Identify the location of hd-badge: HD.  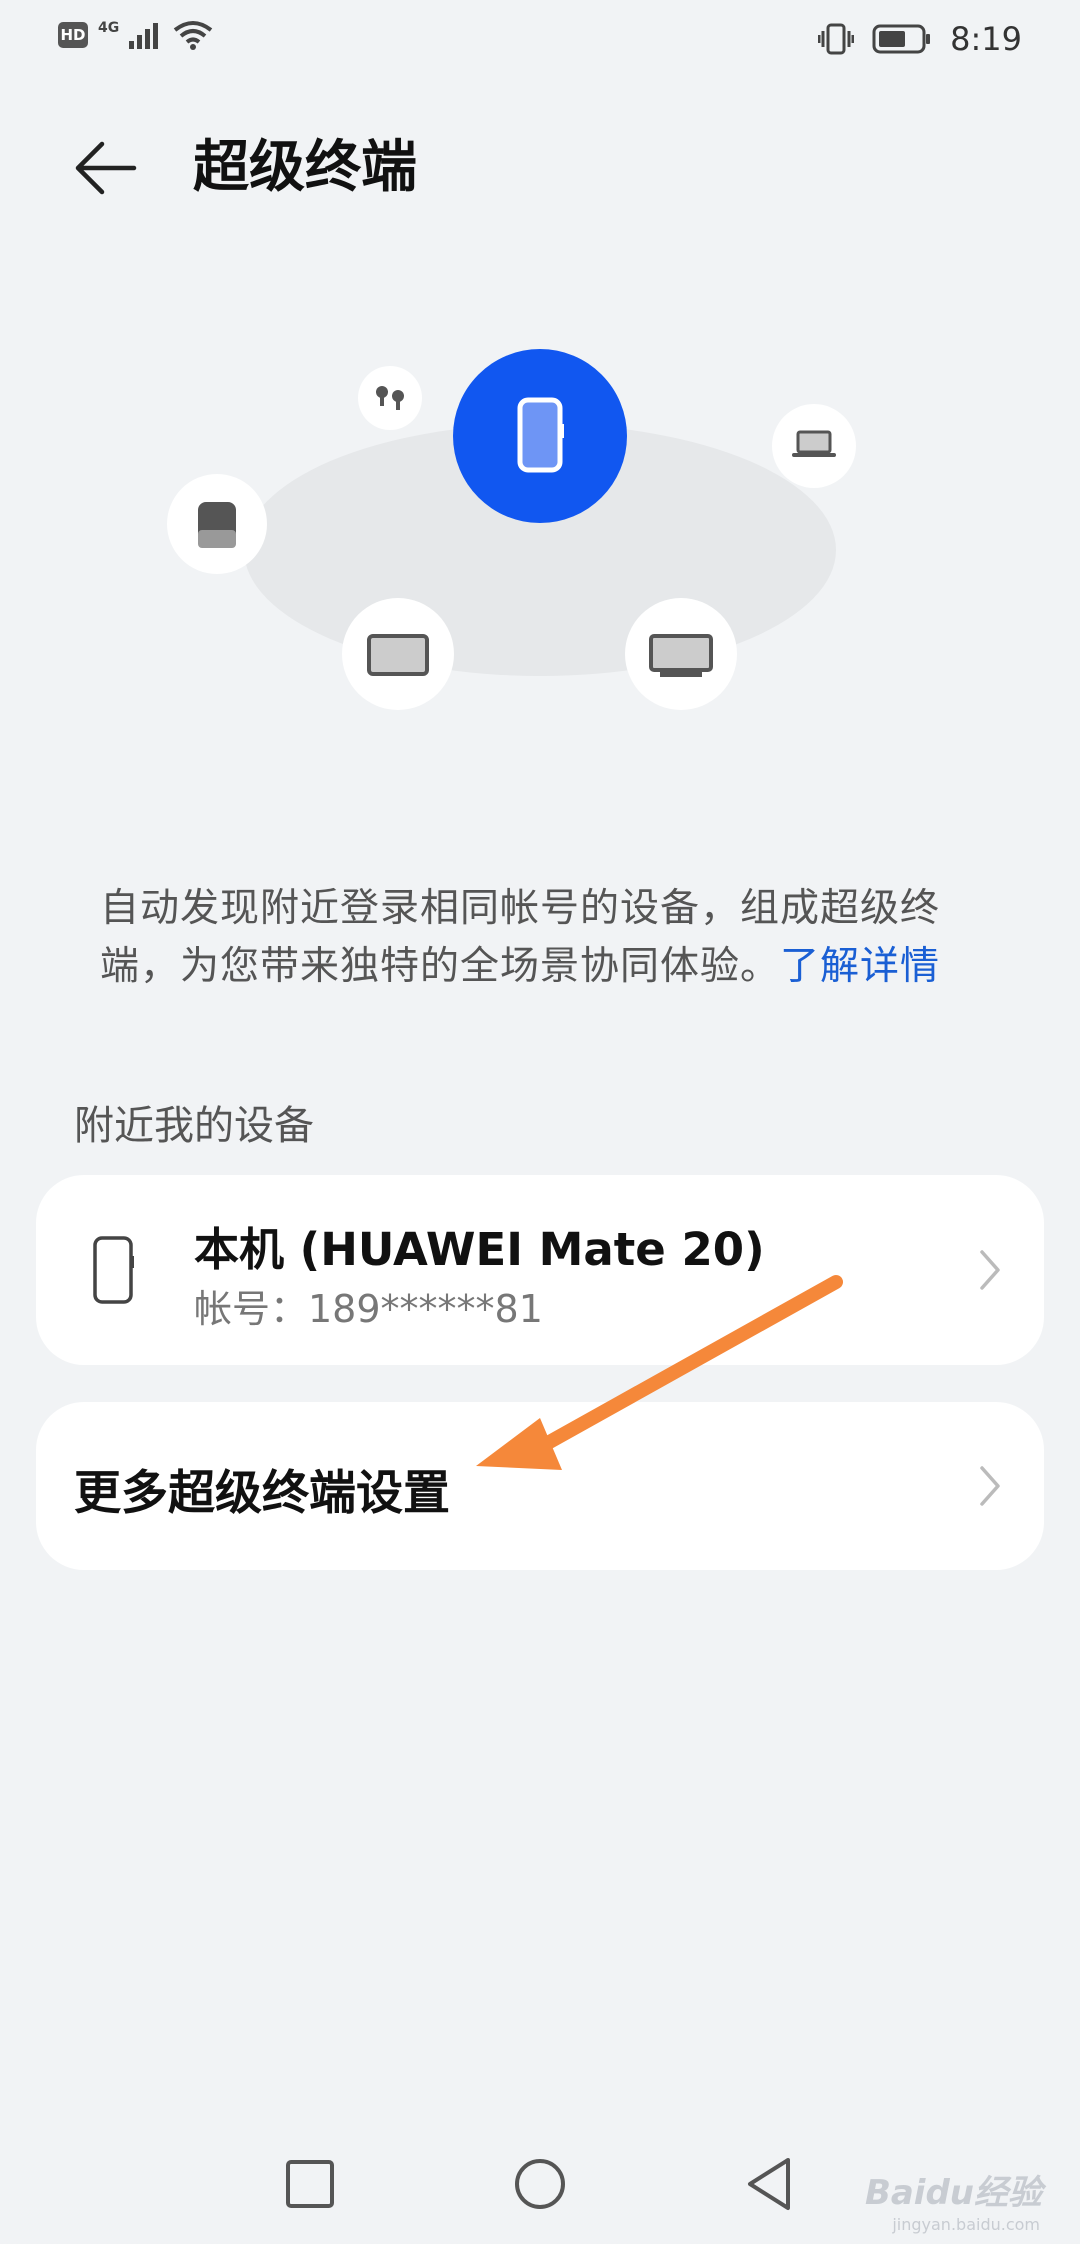
(73, 35).